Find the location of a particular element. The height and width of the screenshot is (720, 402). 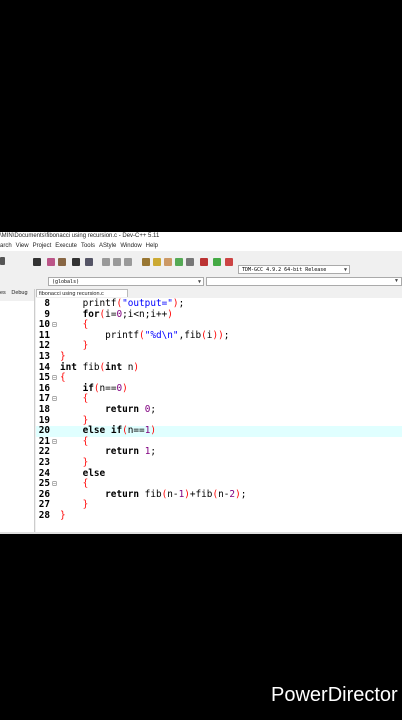

code-line: 26 return fib(n-1)+fib(n-2); is located at coordinates (219, 495).